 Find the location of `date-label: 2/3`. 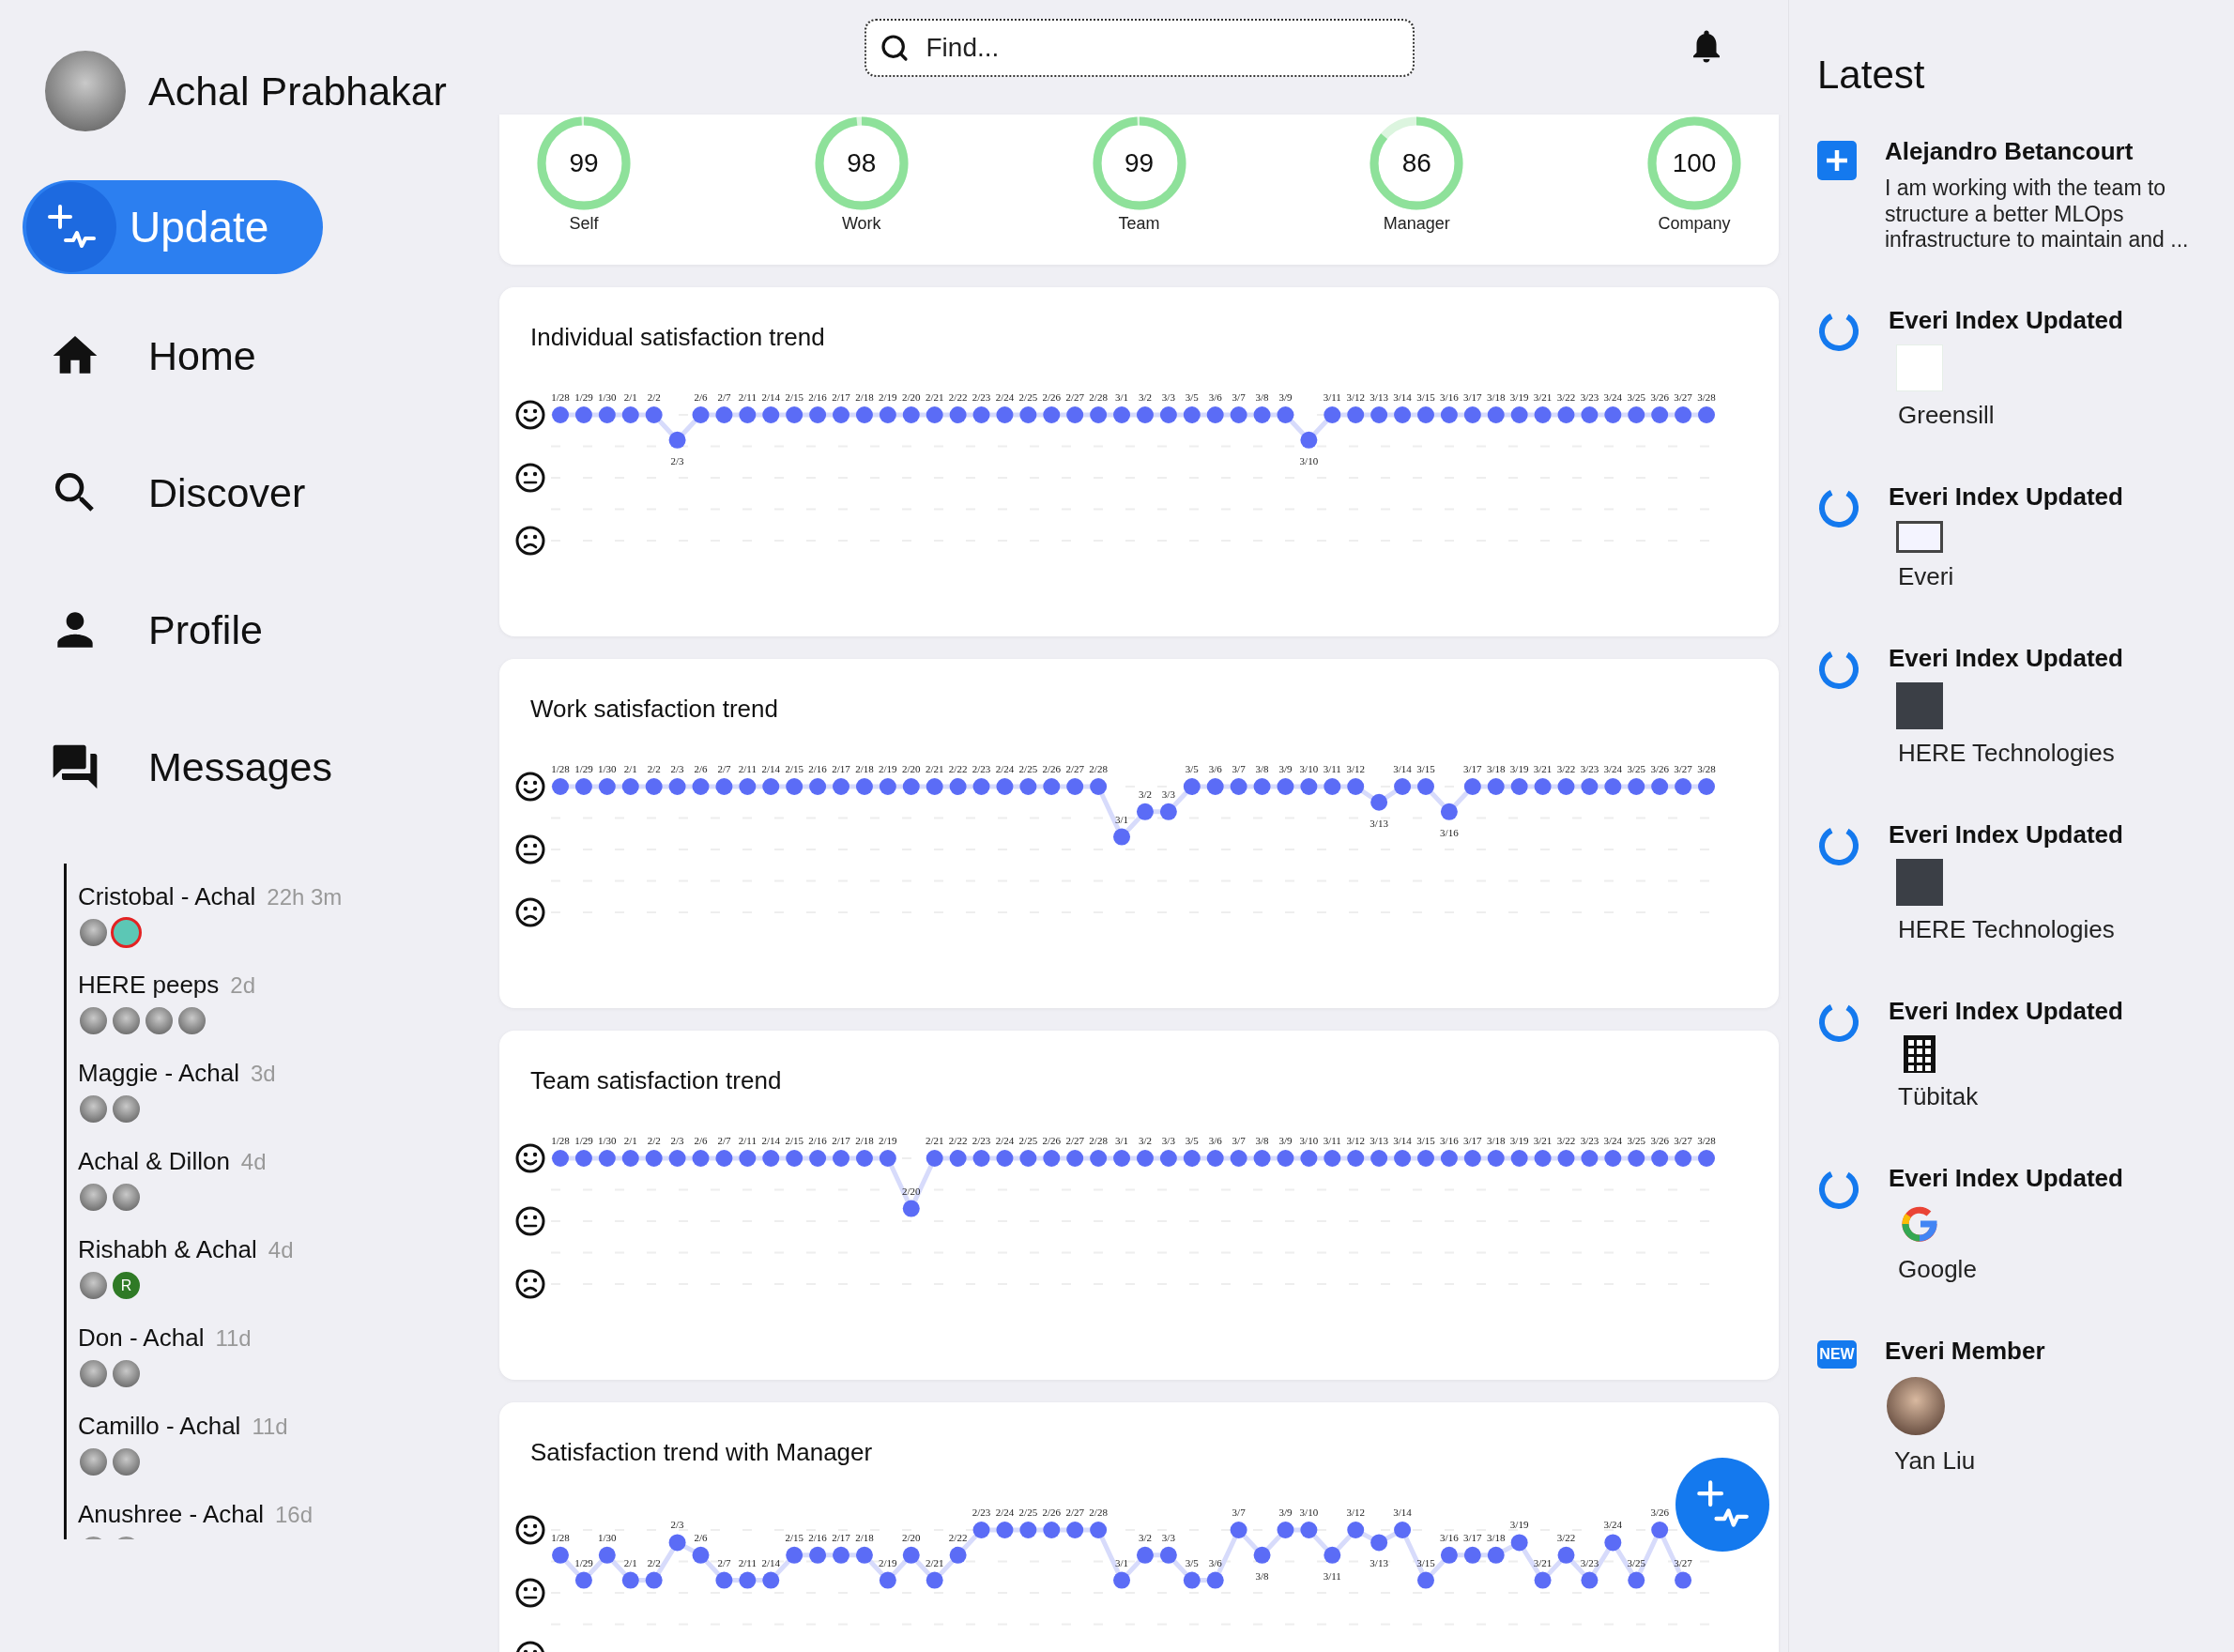

date-label: 2/3 is located at coordinates (677, 768).